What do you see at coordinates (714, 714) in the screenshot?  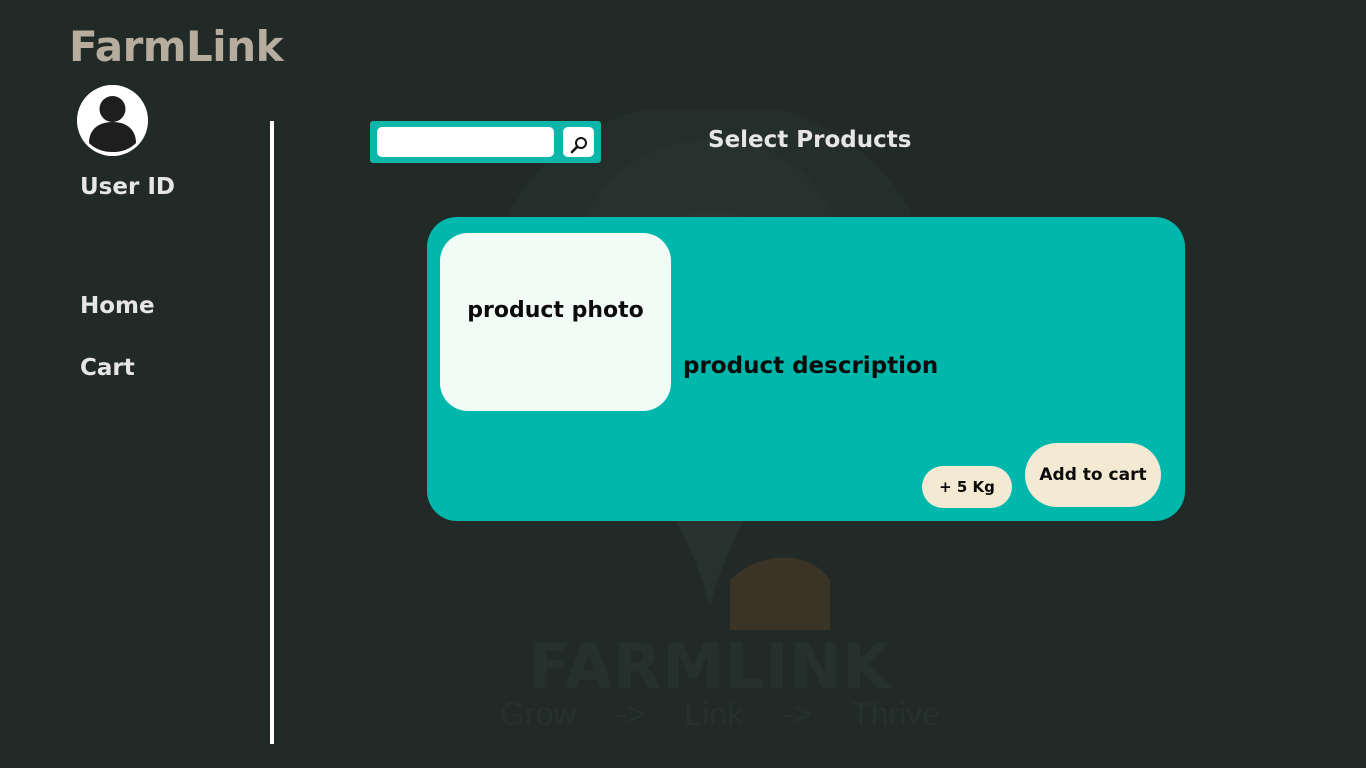 I see `watermark-tagline-word: Link` at bounding box center [714, 714].